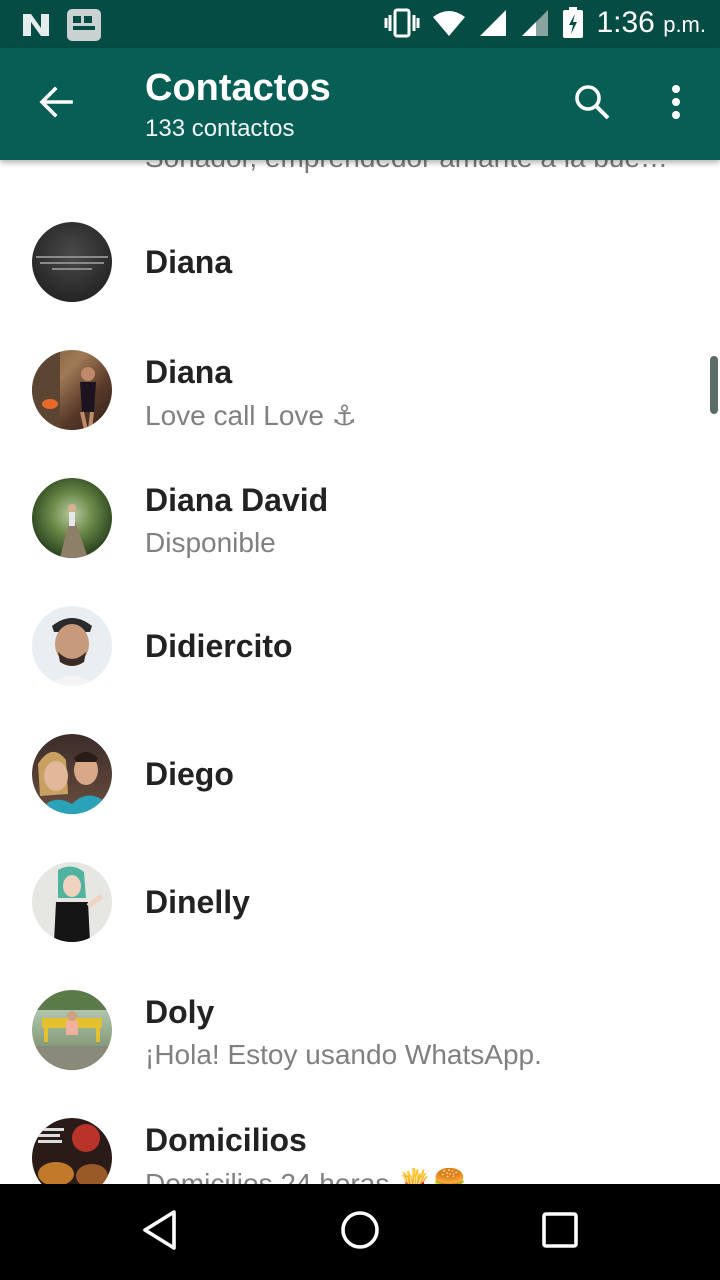 The height and width of the screenshot is (1280, 720). I want to click on recents-square-icon, so click(560, 1232).